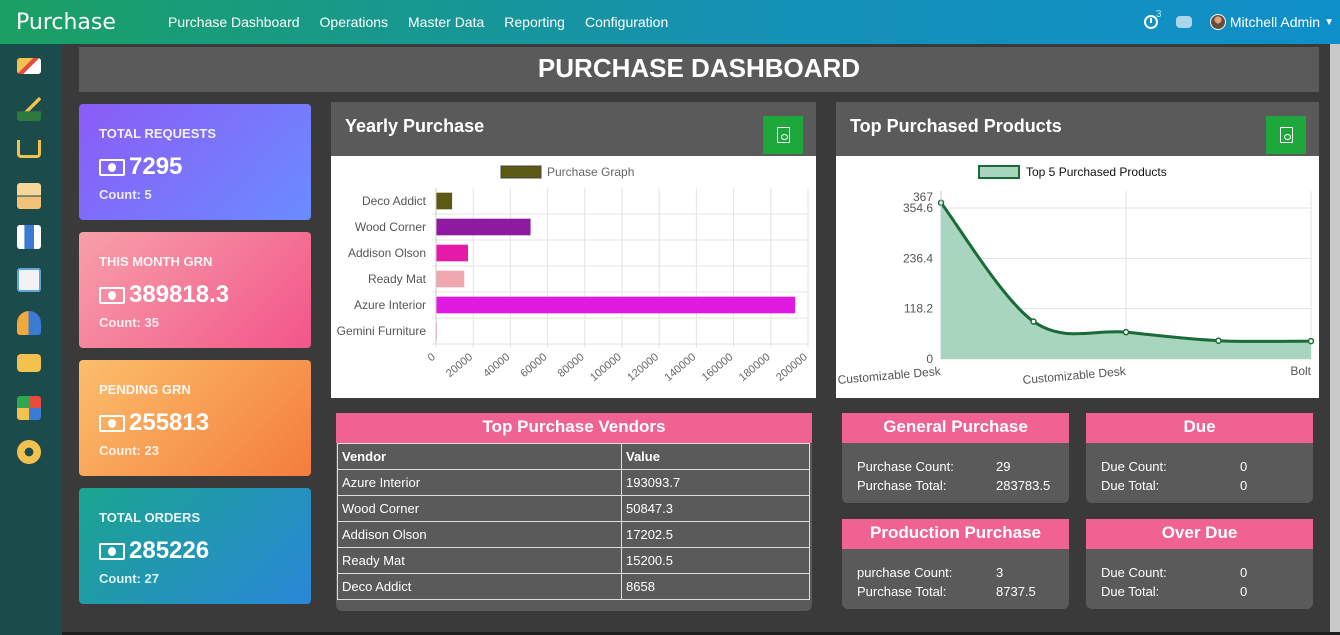 The image size is (1340, 635). I want to click on stat-value-row: 255813, so click(195, 423).